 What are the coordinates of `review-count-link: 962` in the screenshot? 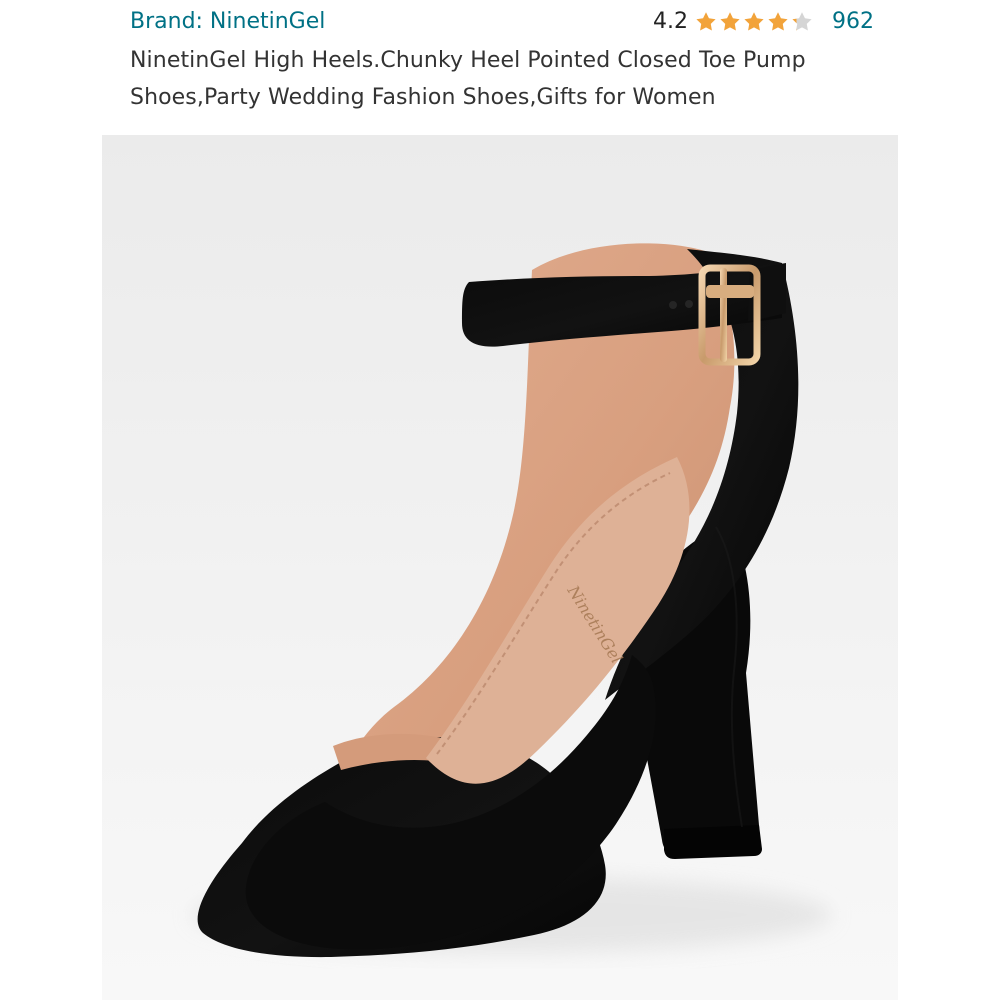 It's located at (853, 22).